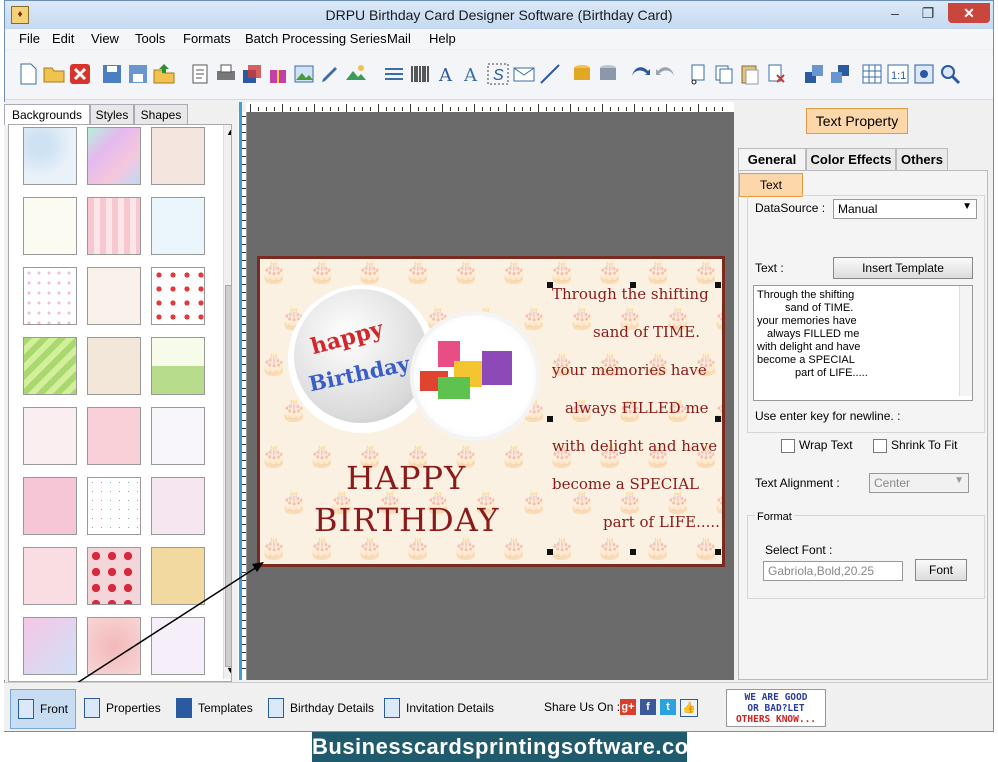 The height and width of the screenshot is (762, 998). What do you see at coordinates (394, 74) in the screenshot?
I see `watermark-icon` at bounding box center [394, 74].